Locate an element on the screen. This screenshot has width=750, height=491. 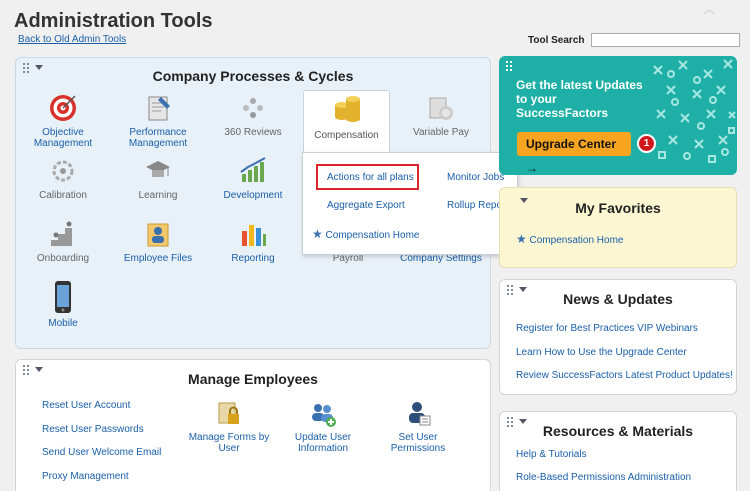
favorite-compensation-home-link: ★ Compensation Home is located at coordinates (569, 239).